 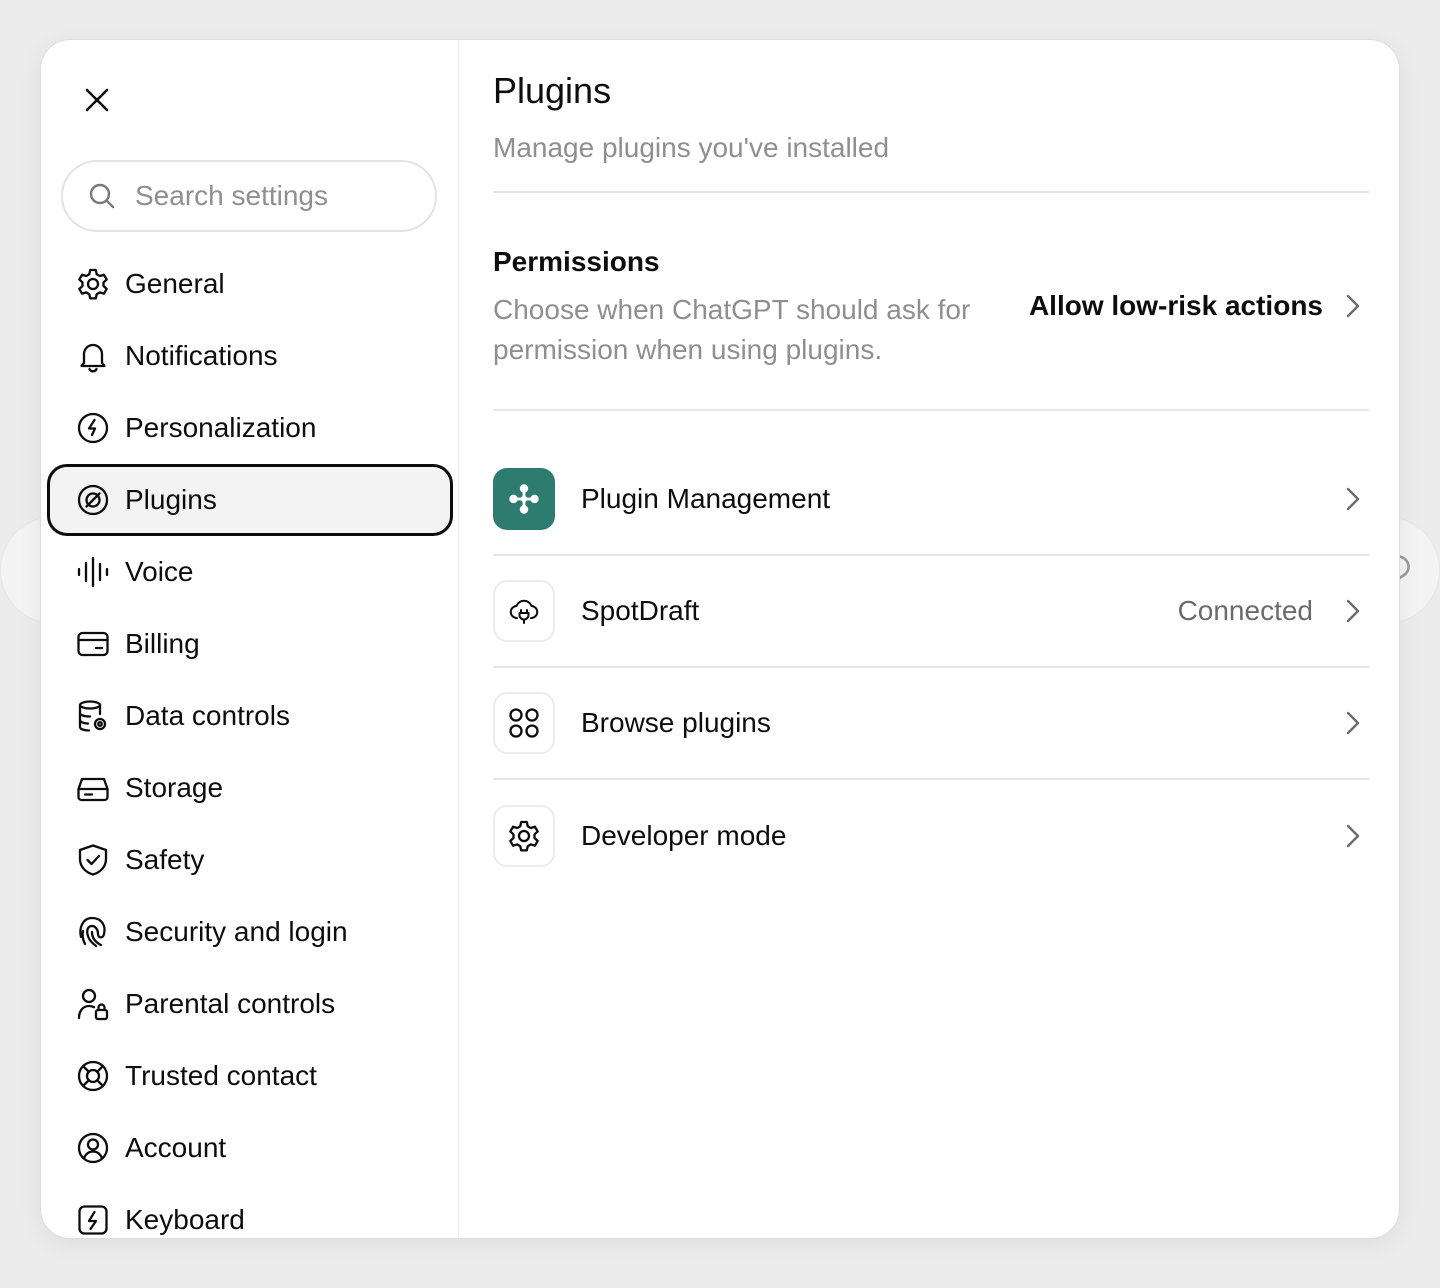 I want to click on sidebar-item-security-and-login: Security and login, so click(x=250, y=932).